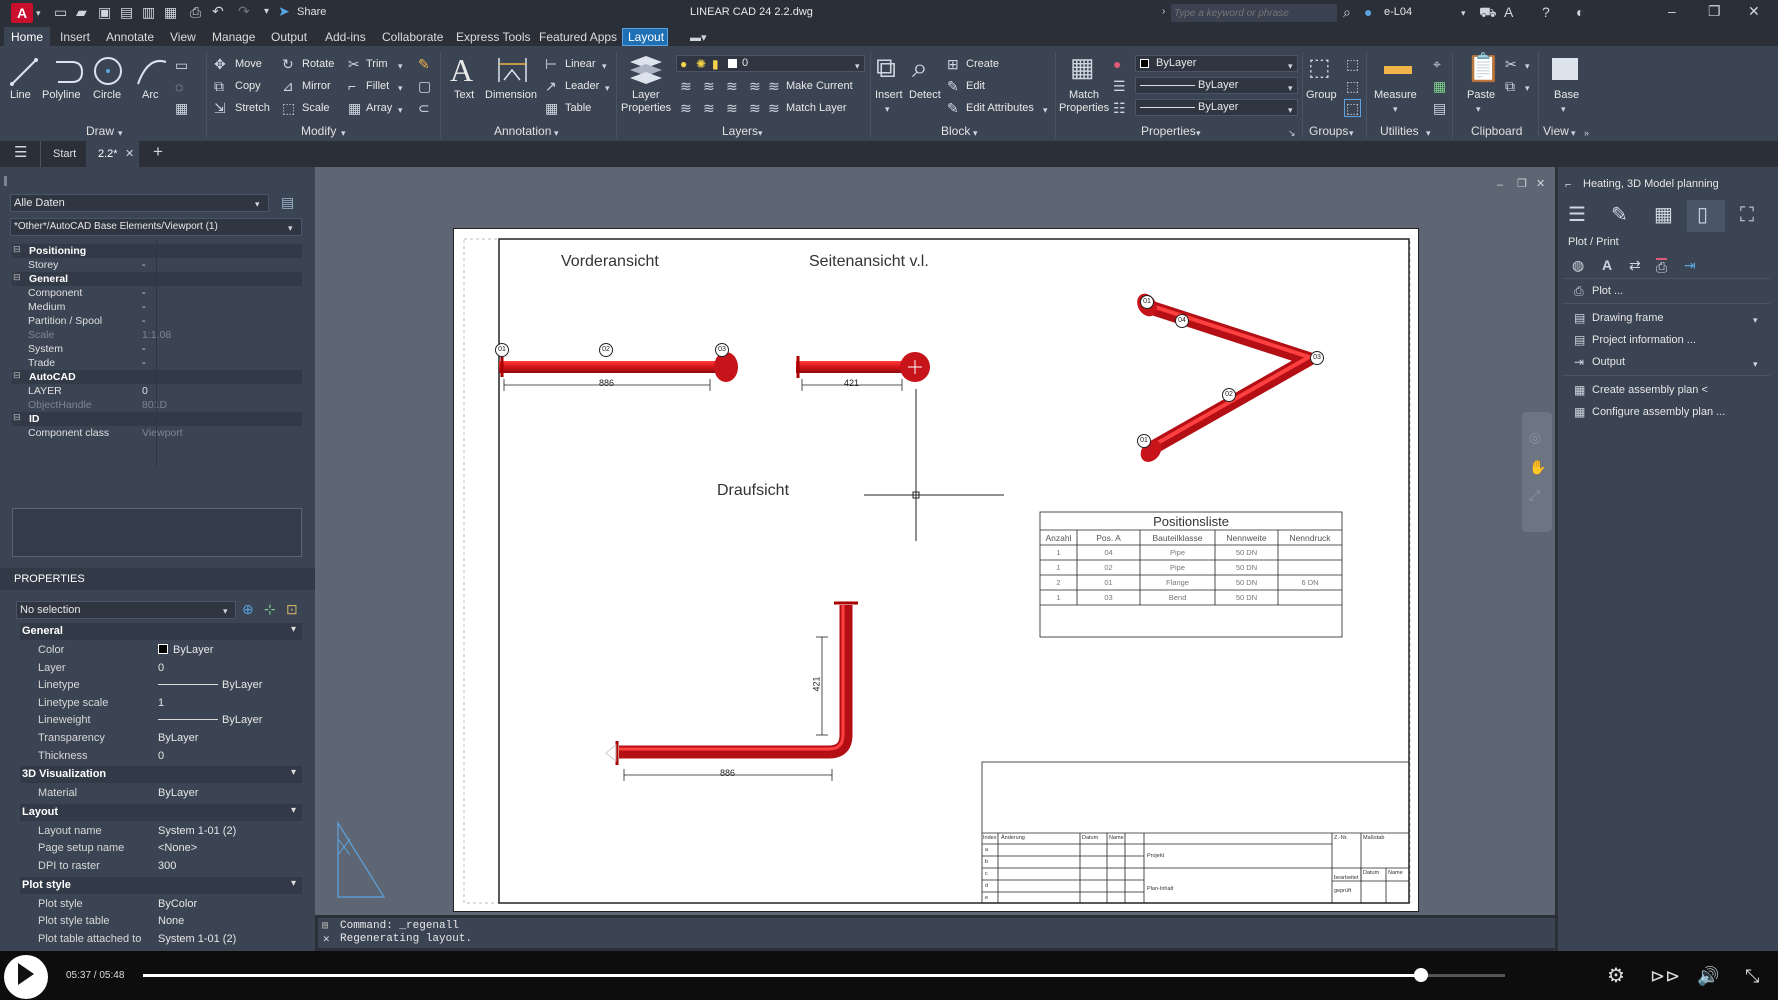  Describe the element at coordinates (412, 37) in the screenshot. I see `tab-collaborate: Collaborate` at that location.